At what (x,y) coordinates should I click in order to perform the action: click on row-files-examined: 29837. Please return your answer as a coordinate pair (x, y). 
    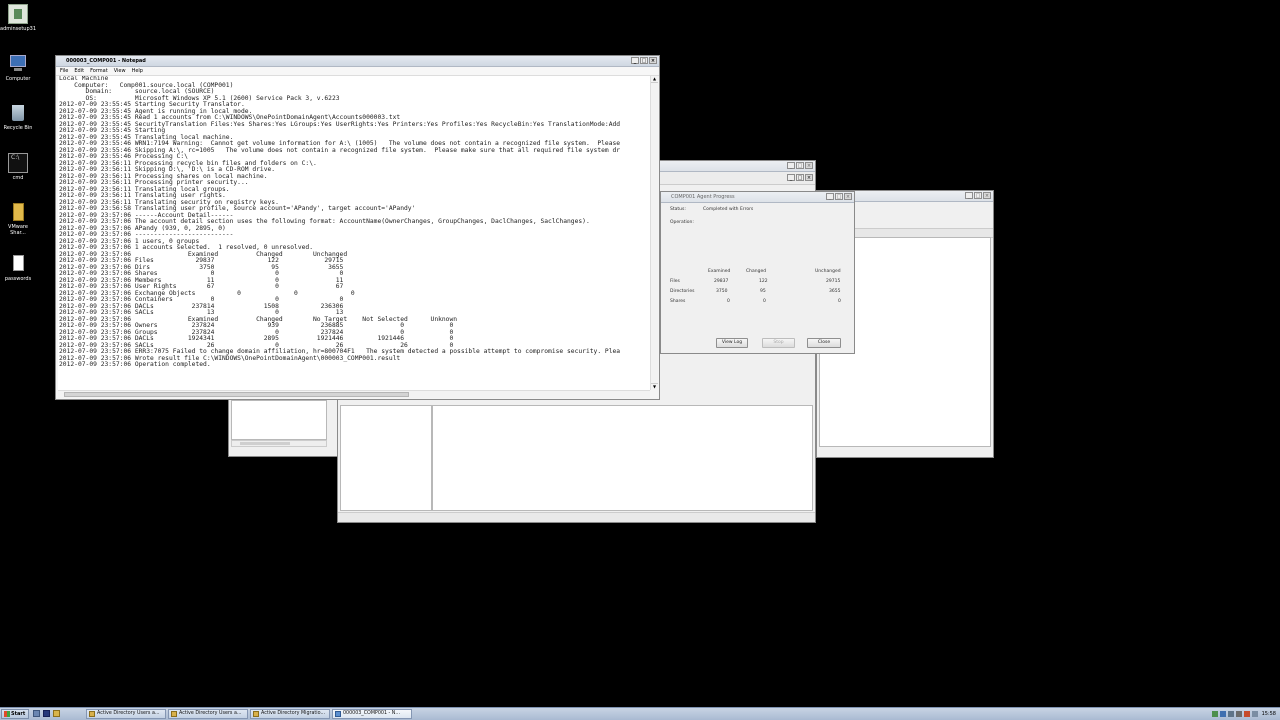
    Looking at the image, I should click on (721, 281).